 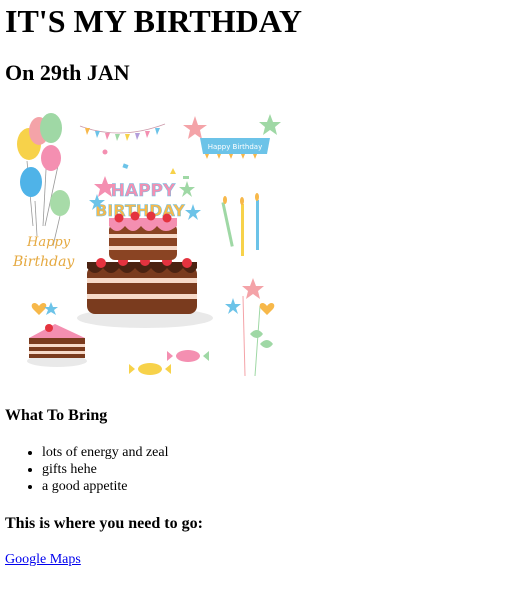 I want to click on cake-slice-icon, so click(x=57, y=345).